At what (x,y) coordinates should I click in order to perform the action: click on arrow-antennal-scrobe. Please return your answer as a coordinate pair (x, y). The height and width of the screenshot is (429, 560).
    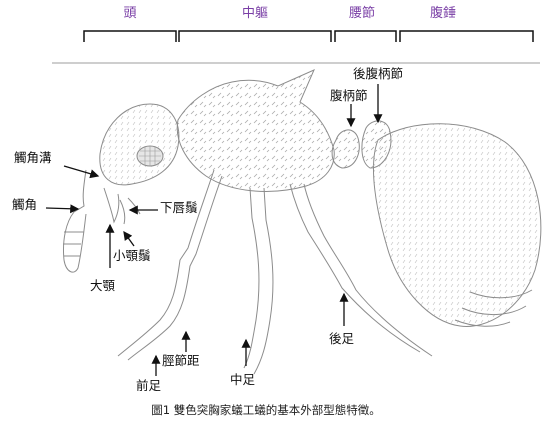
    Looking at the image, I should click on (81, 172).